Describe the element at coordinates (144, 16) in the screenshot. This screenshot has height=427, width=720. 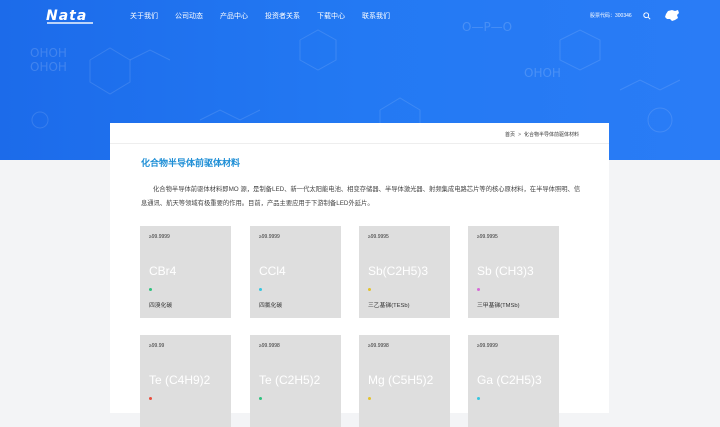
I see `nav-about: 关于我们` at that location.